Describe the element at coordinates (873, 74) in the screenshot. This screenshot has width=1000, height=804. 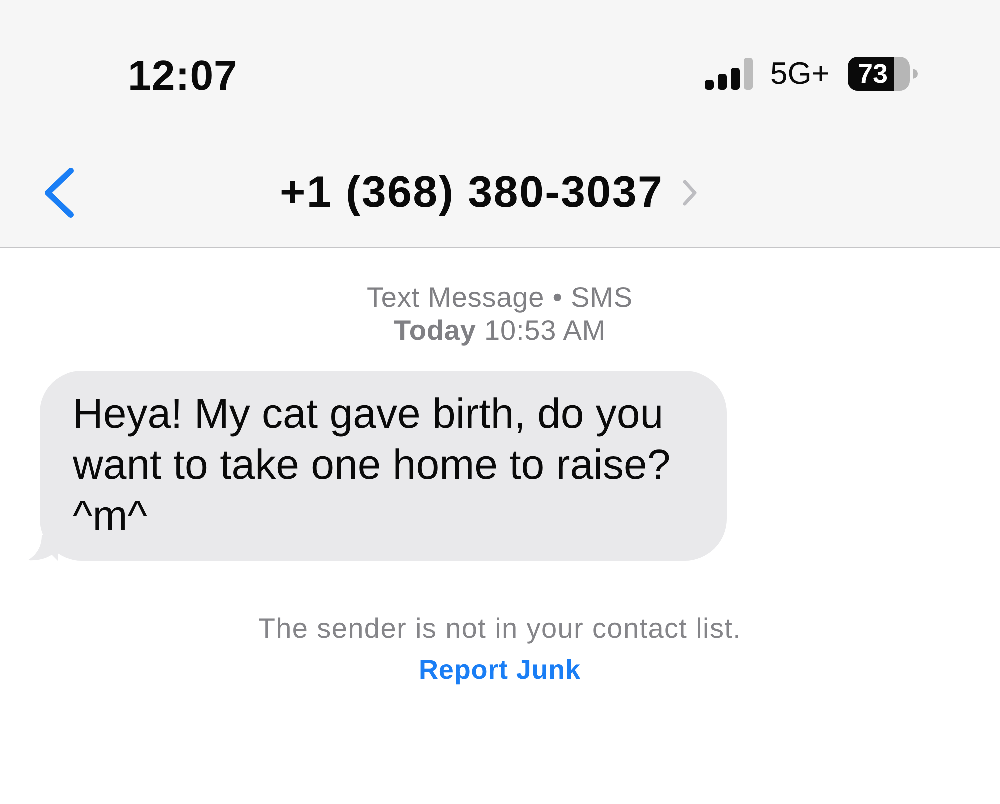
I see `battery-percentage: 73` at that location.